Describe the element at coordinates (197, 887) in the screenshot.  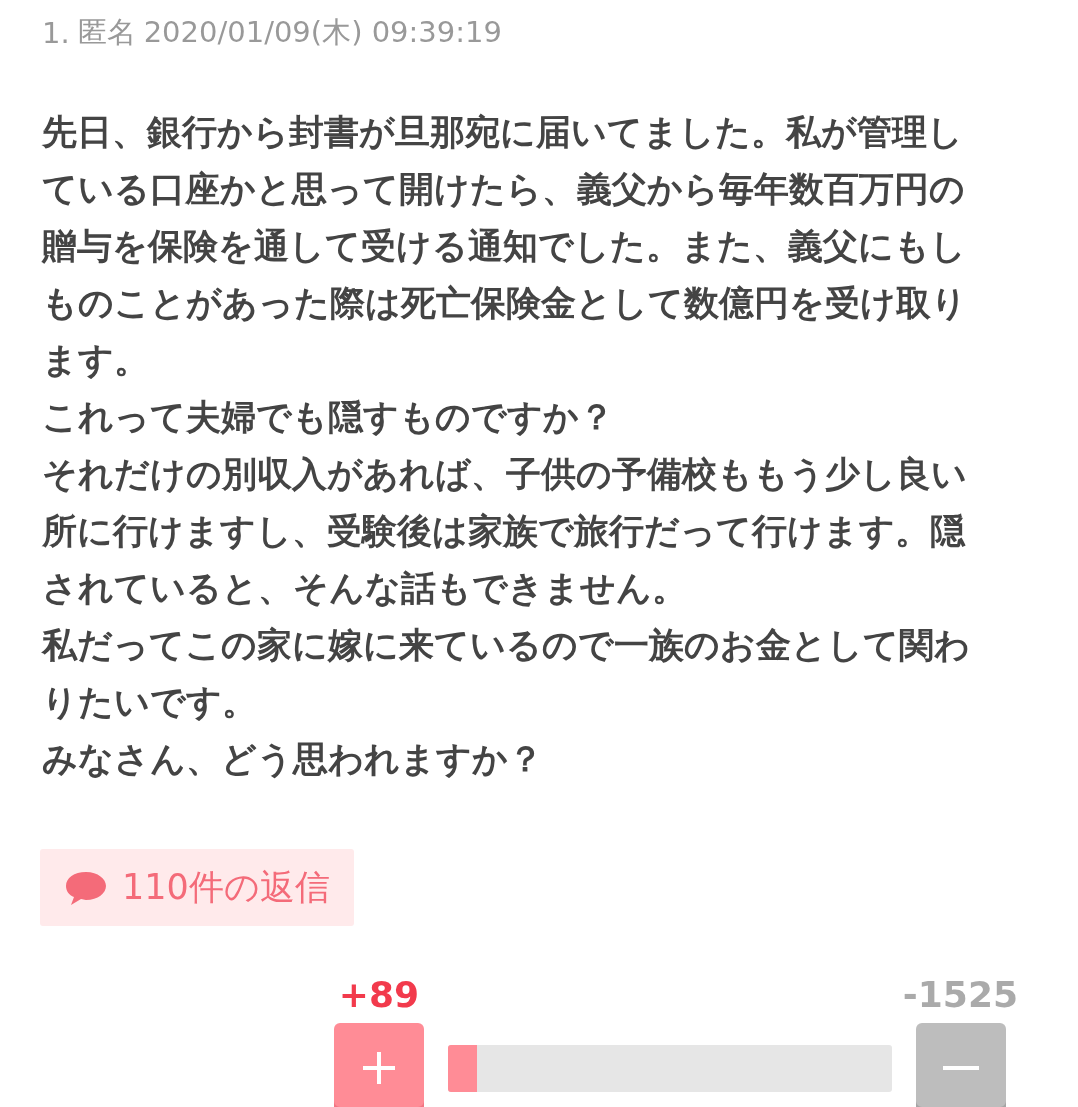
I see `replies-button: 110件の返信` at that location.